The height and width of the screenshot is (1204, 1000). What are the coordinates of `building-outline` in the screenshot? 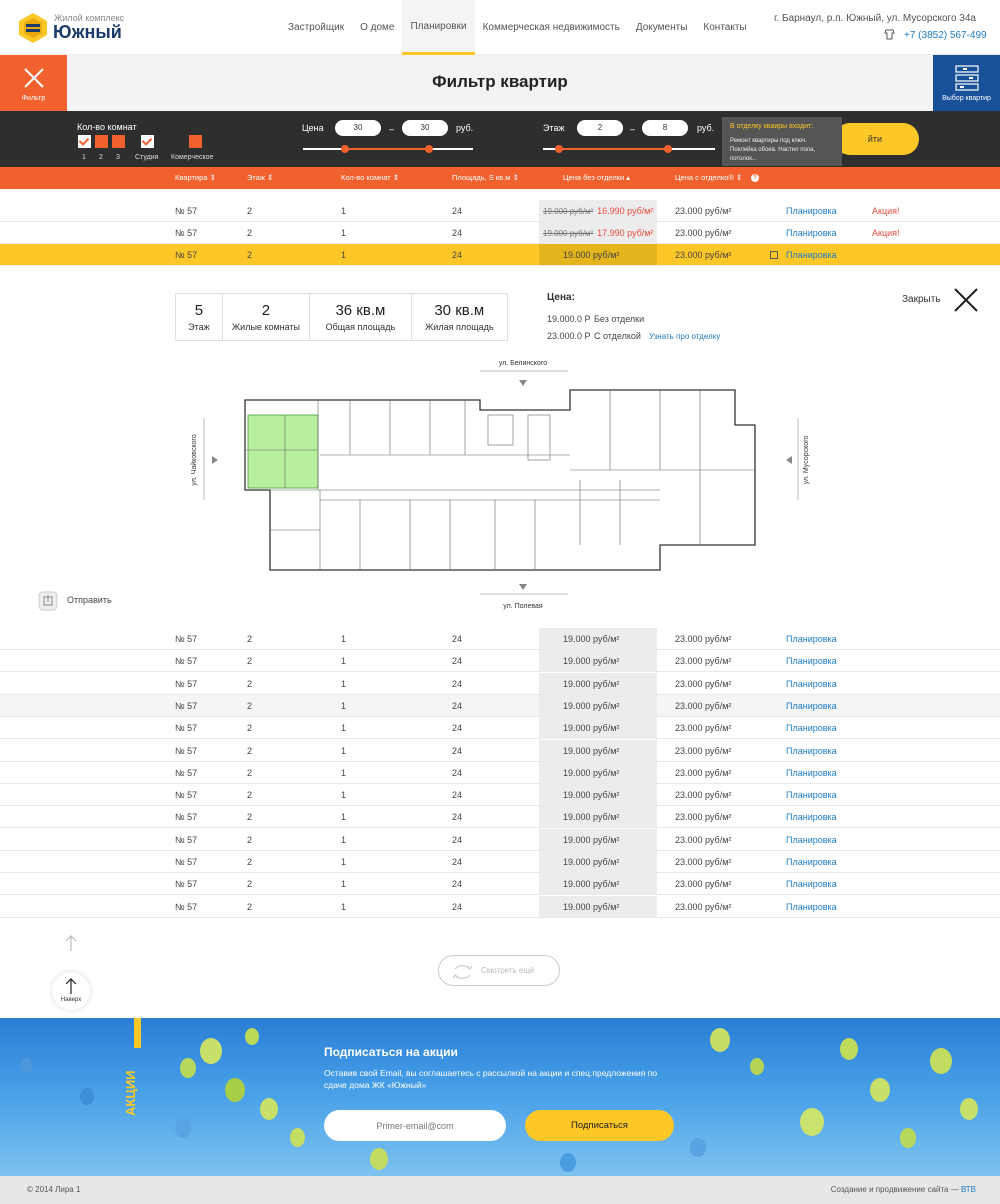 It's located at (500, 480).